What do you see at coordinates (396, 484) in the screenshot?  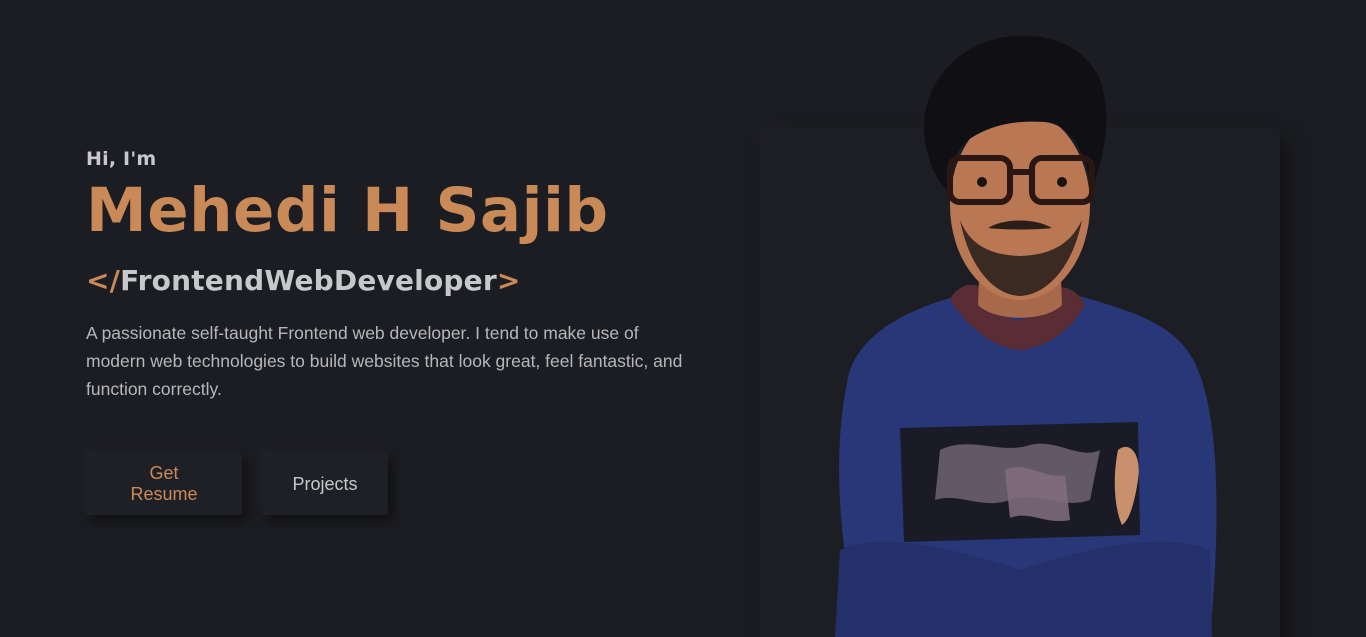 I see `hero-actions: Get Resume Projects` at bounding box center [396, 484].